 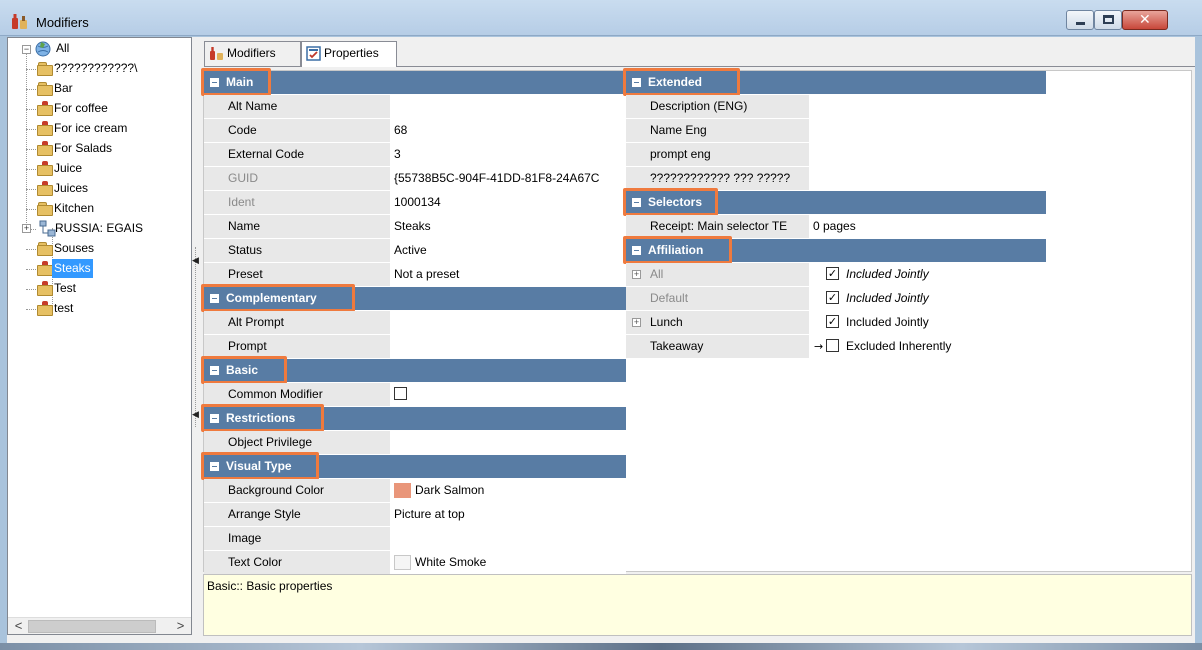 I want to click on property-value: 1000134, so click(x=508, y=202).